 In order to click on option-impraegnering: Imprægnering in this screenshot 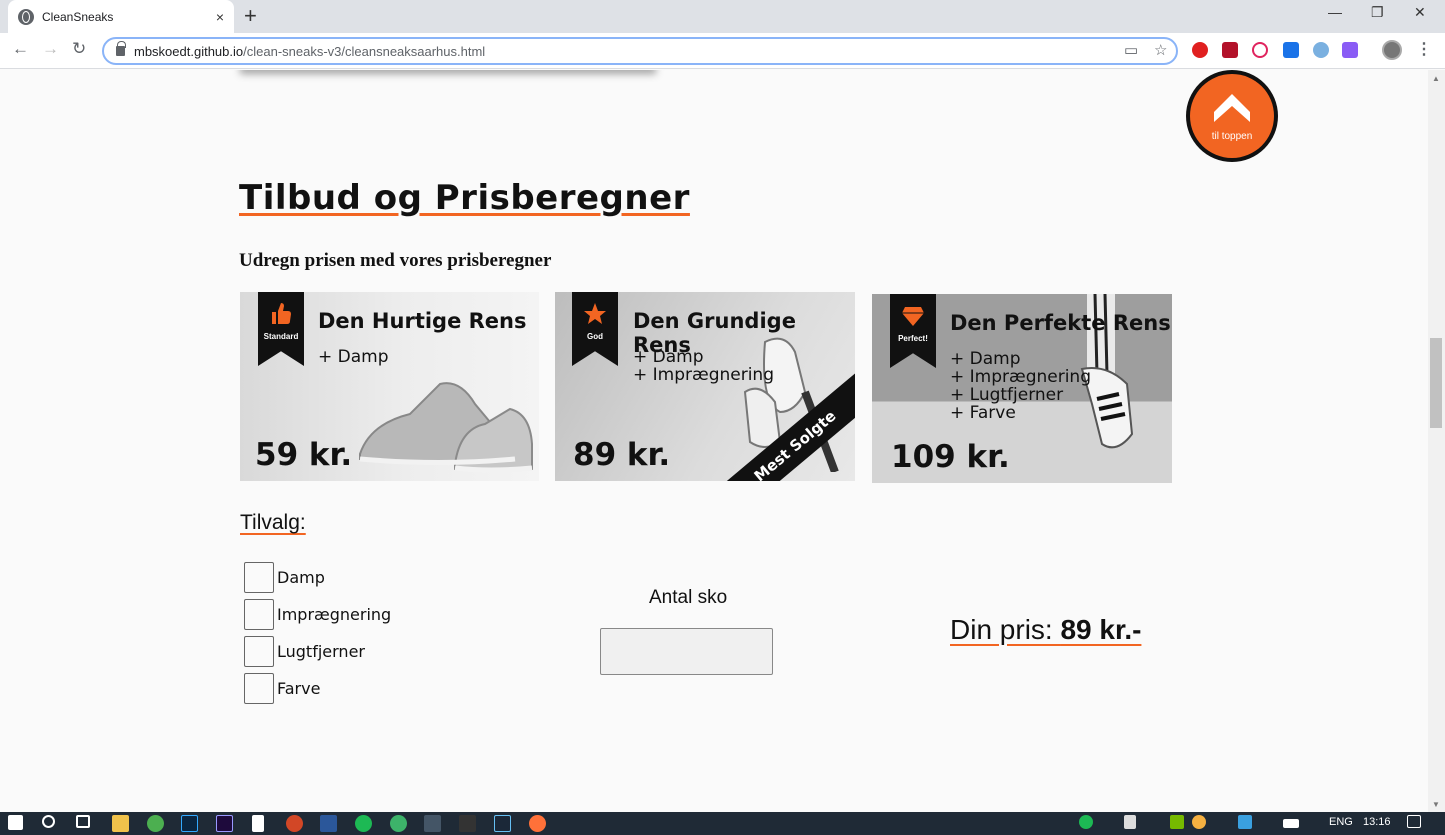, I will do `click(344, 614)`.